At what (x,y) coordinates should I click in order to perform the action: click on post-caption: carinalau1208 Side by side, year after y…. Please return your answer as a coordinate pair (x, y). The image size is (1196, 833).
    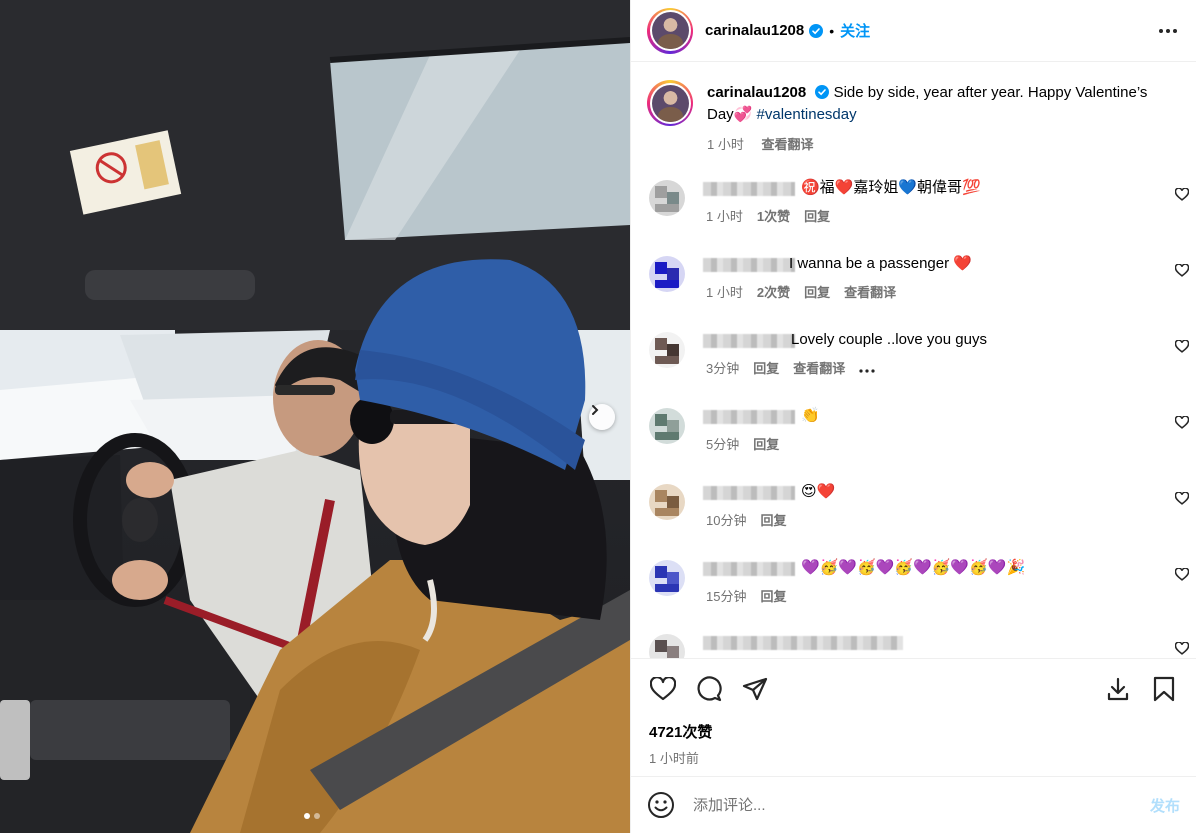
    Looking at the image, I should click on (913, 107).